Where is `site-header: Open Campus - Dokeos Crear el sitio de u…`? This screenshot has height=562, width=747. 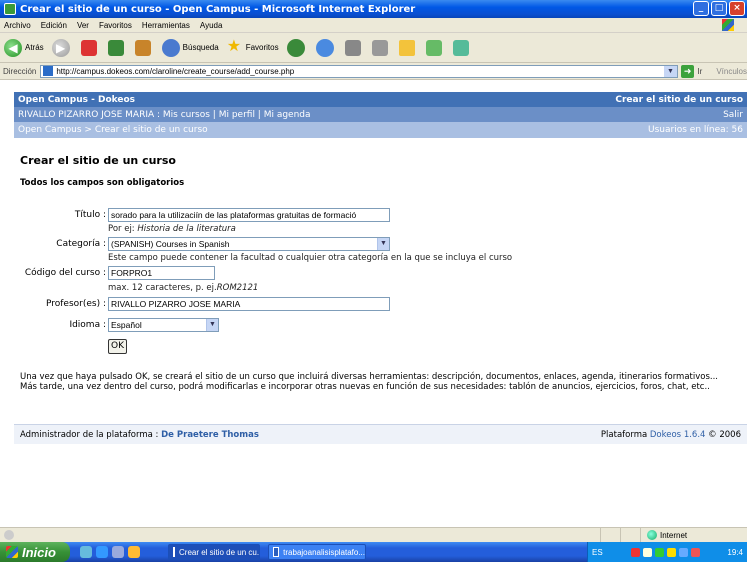
site-header: Open Campus - Dokeos Crear el sitio de u… is located at coordinates (380, 99).